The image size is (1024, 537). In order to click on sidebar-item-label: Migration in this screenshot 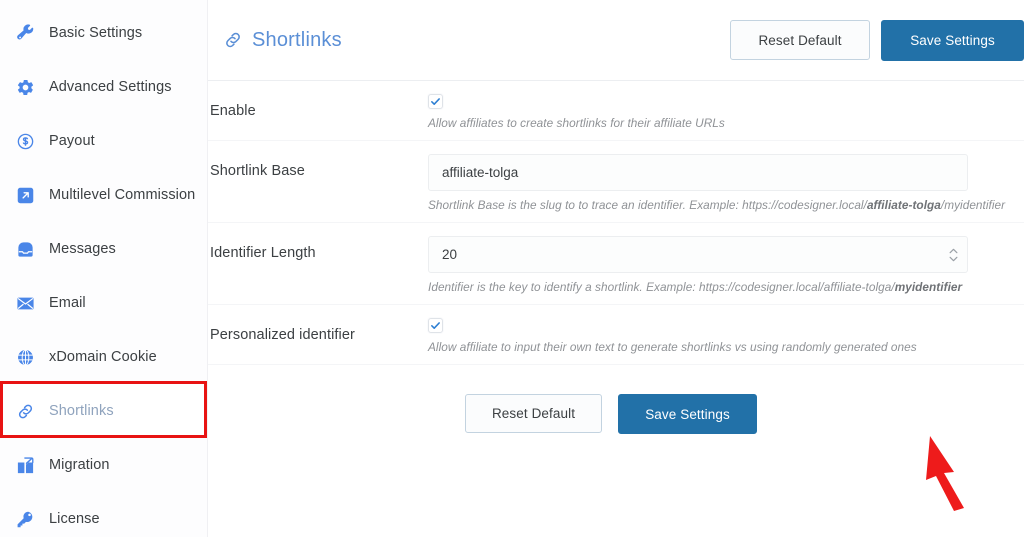, I will do `click(79, 465)`.